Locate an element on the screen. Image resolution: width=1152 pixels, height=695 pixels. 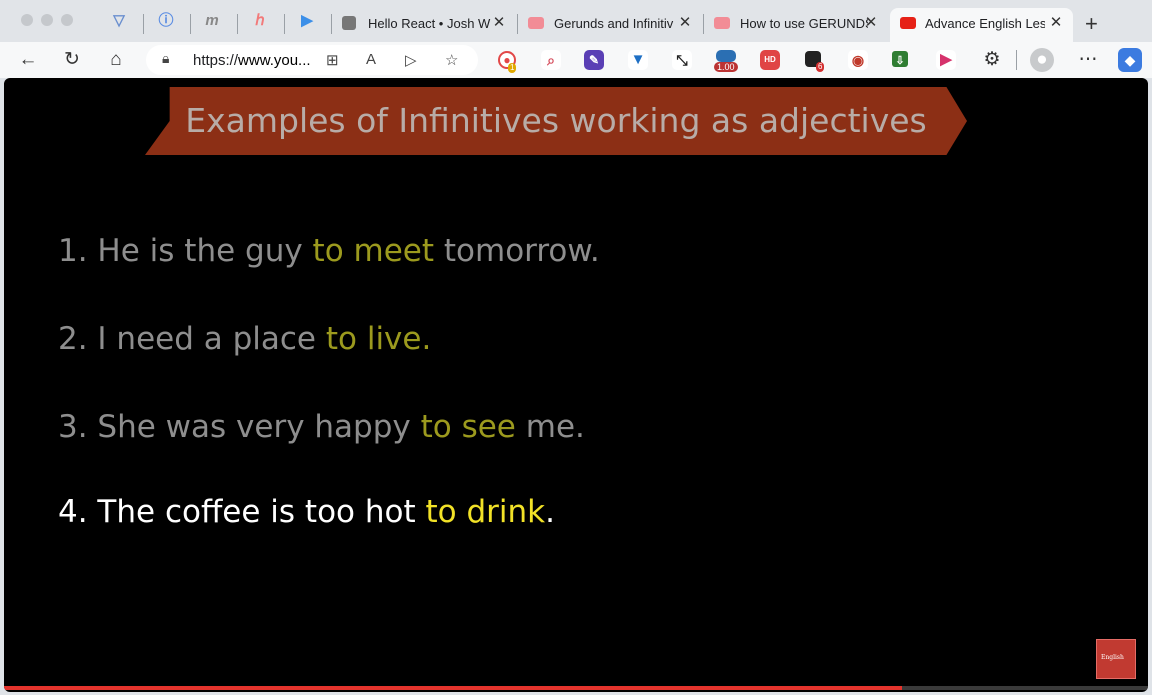
info-icon: ⓘ is located at coordinates (166, 20).